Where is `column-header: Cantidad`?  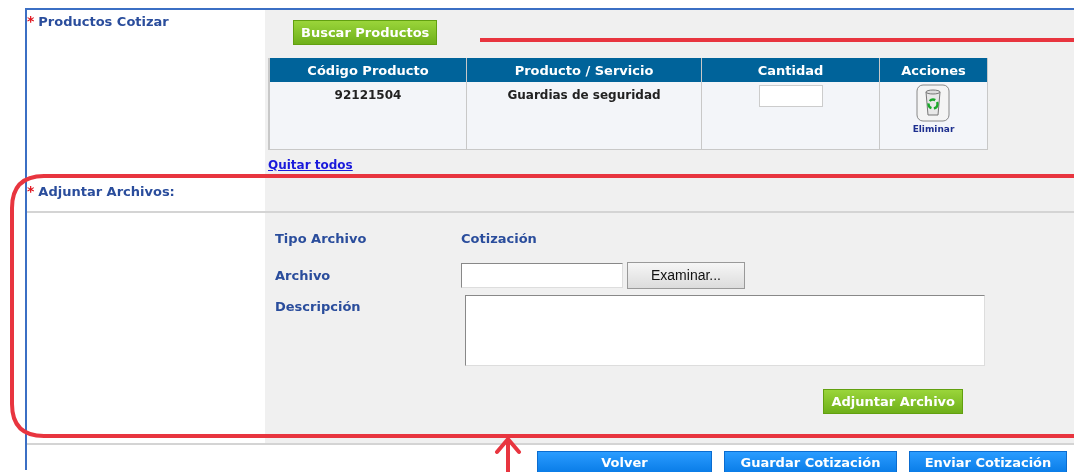
column-header: Cantidad is located at coordinates (790, 70).